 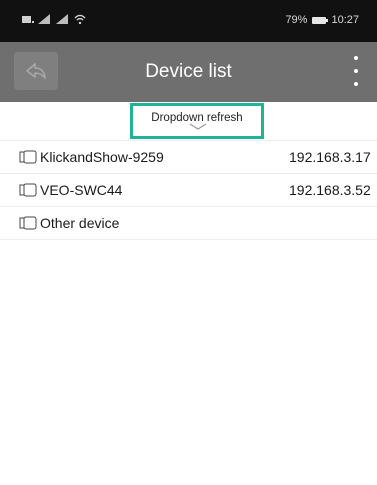 I want to click on device-name: Other device, so click(x=80, y=223).